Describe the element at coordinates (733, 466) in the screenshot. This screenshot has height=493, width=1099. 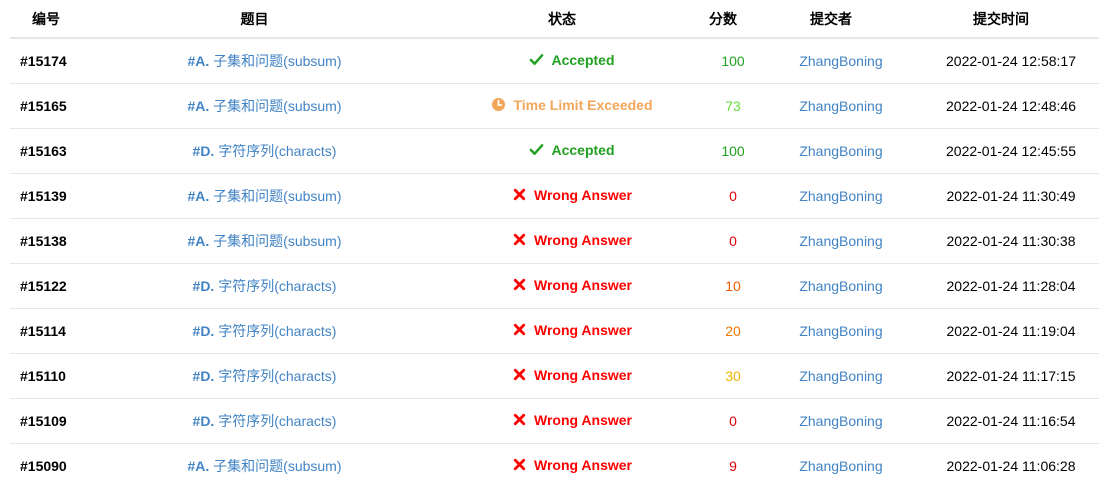
I see `score-value: 9` at that location.